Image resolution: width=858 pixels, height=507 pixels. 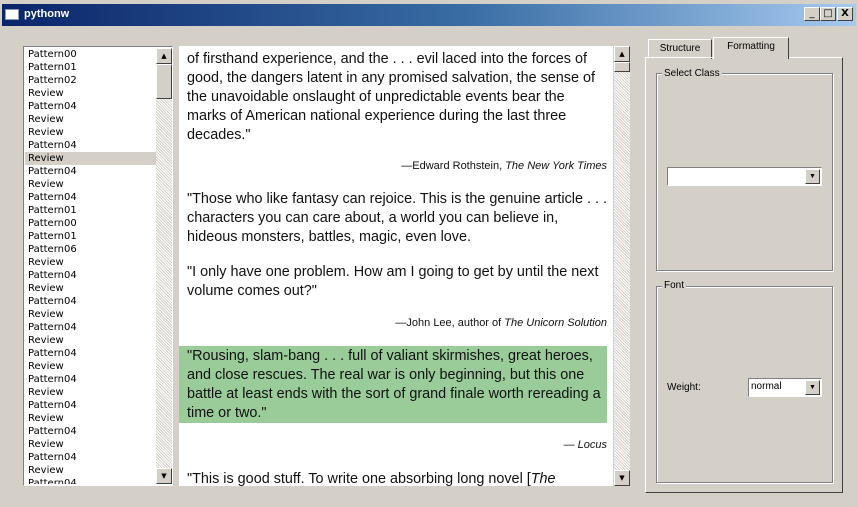 What do you see at coordinates (453, 166) in the screenshot?
I see `attribution-author: —Edward Rothstein,` at bounding box center [453, 166].